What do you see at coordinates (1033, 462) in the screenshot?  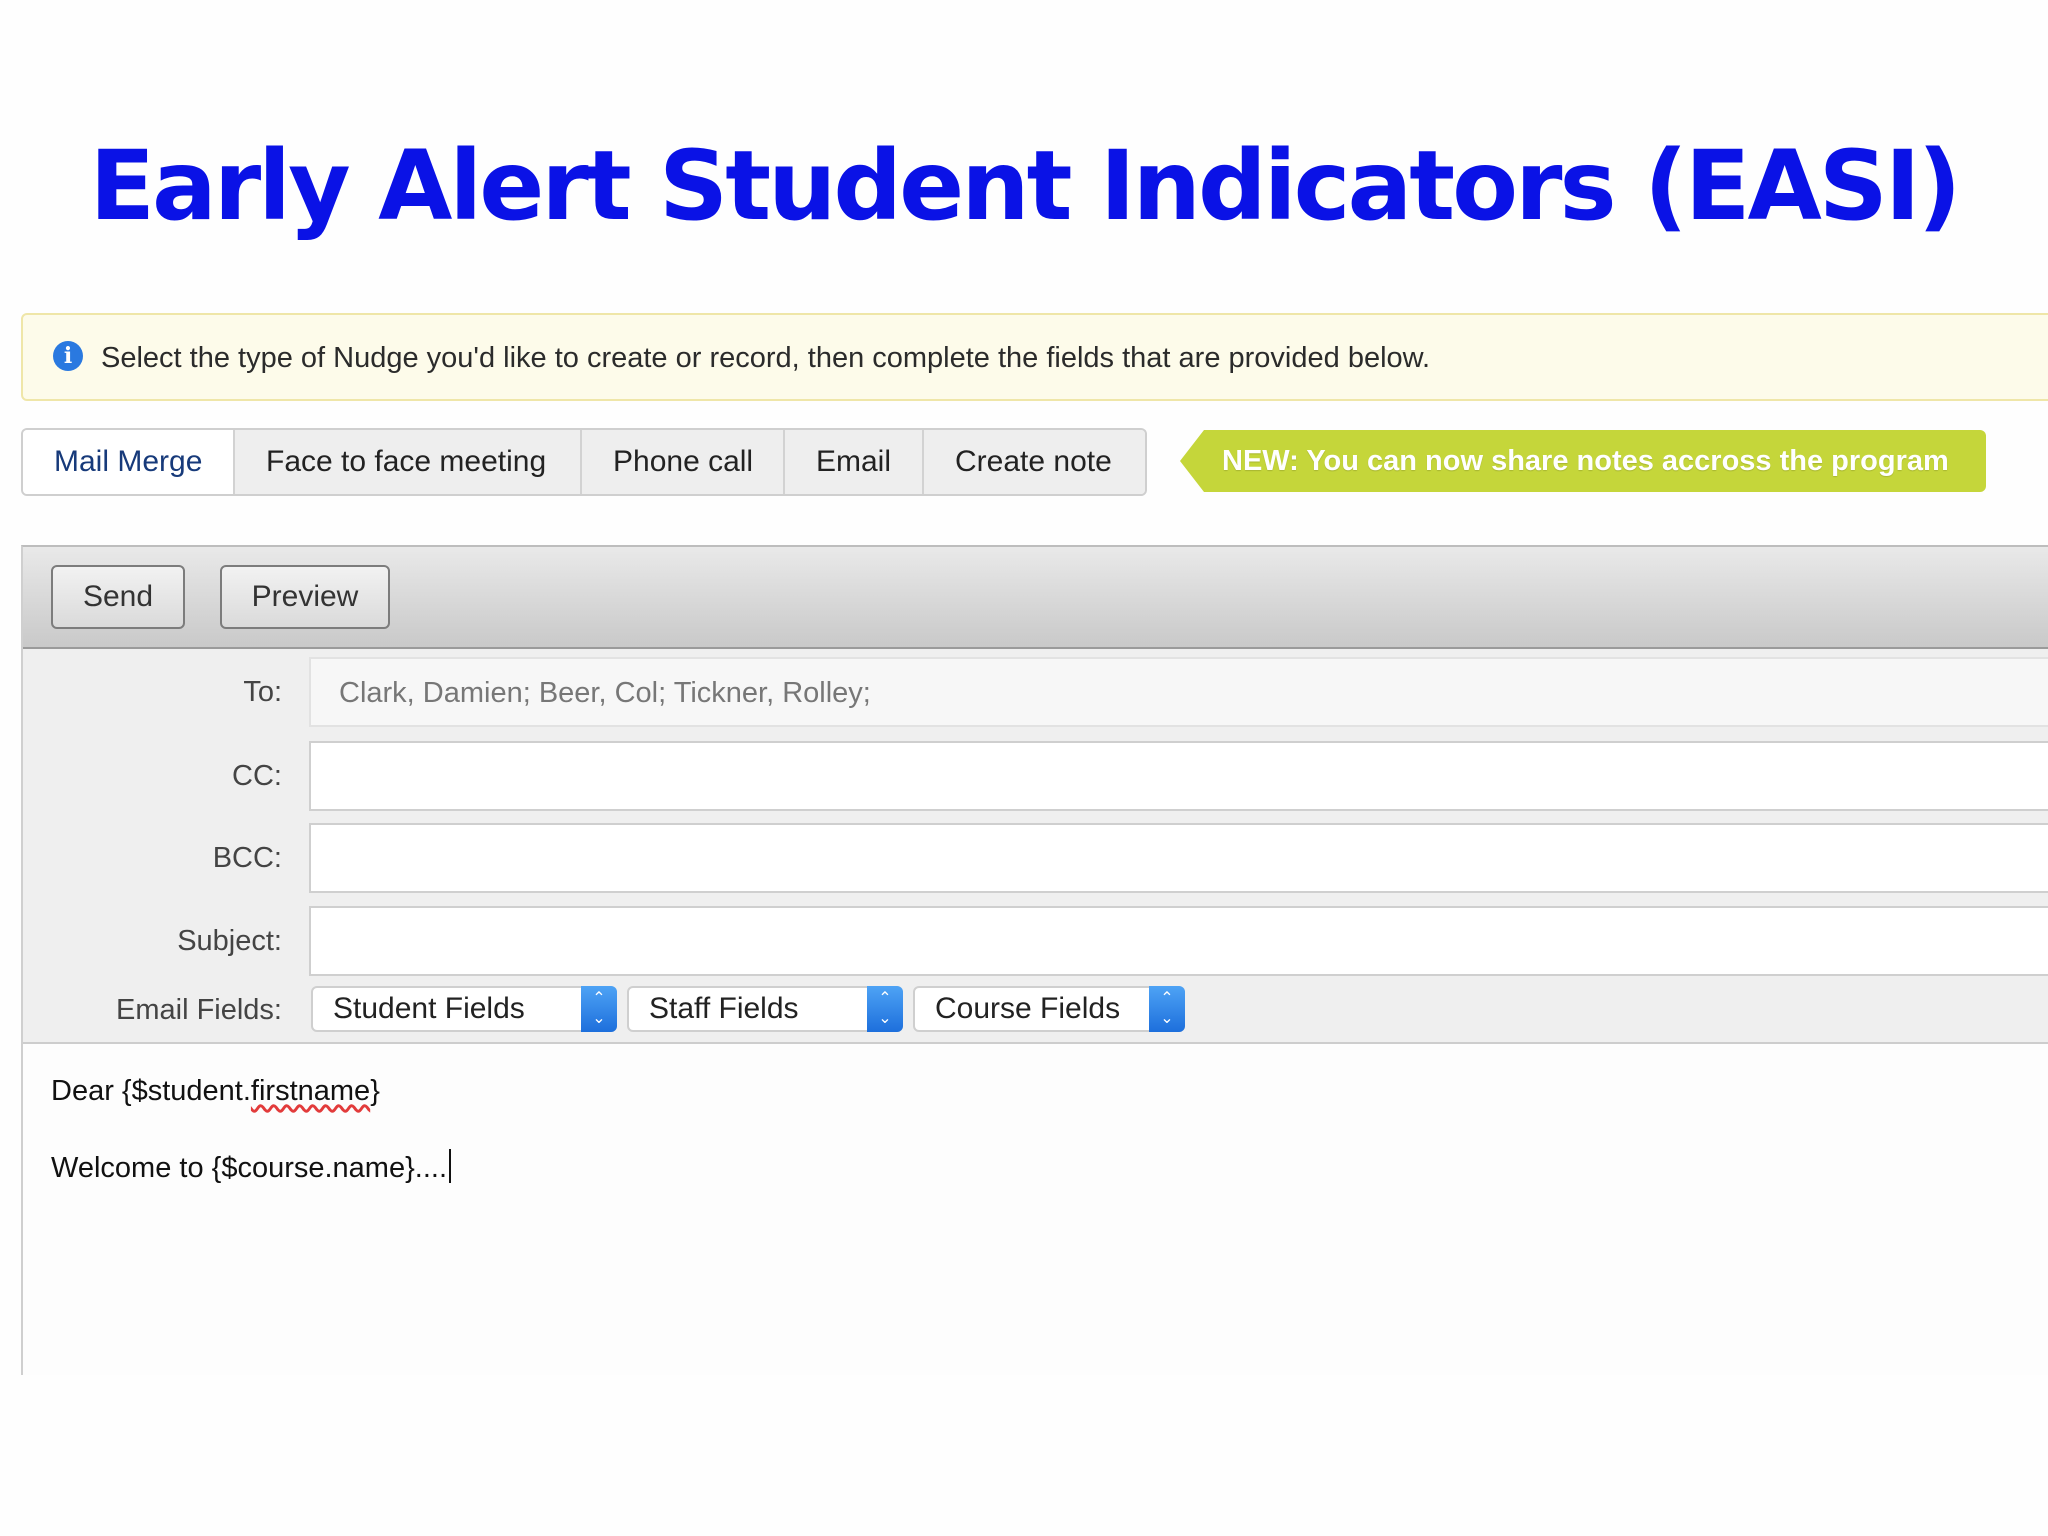 I see `tab-create-note: Create note` at bounding box center [1033, 462].